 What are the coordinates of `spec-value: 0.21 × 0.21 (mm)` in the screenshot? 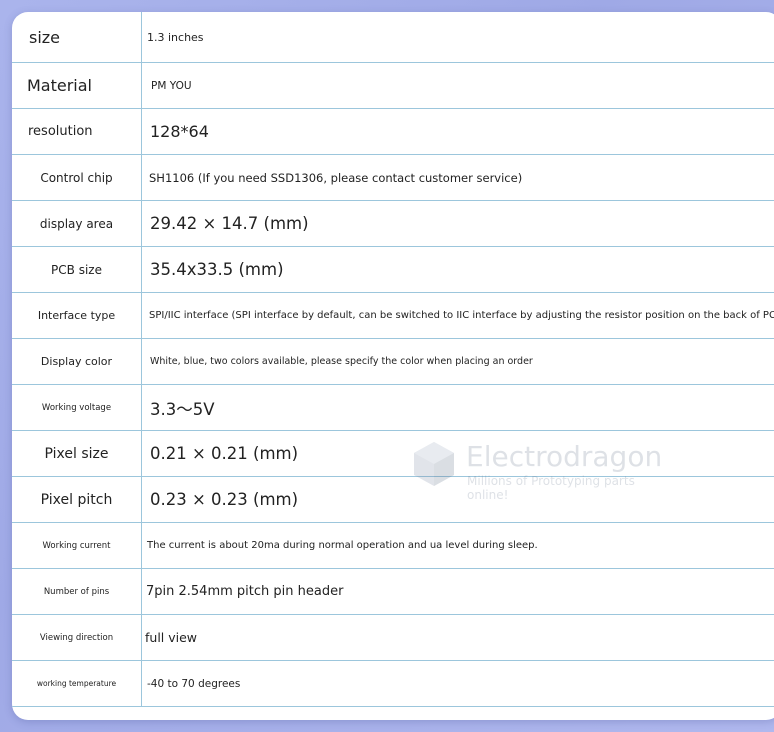 It's located at (457, 453).